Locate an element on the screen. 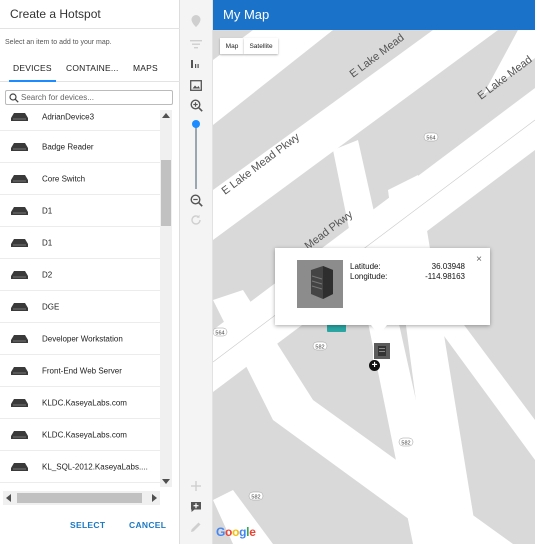 The image size is (535, 544). device-name: DGE is located at coordinates (51, 306).